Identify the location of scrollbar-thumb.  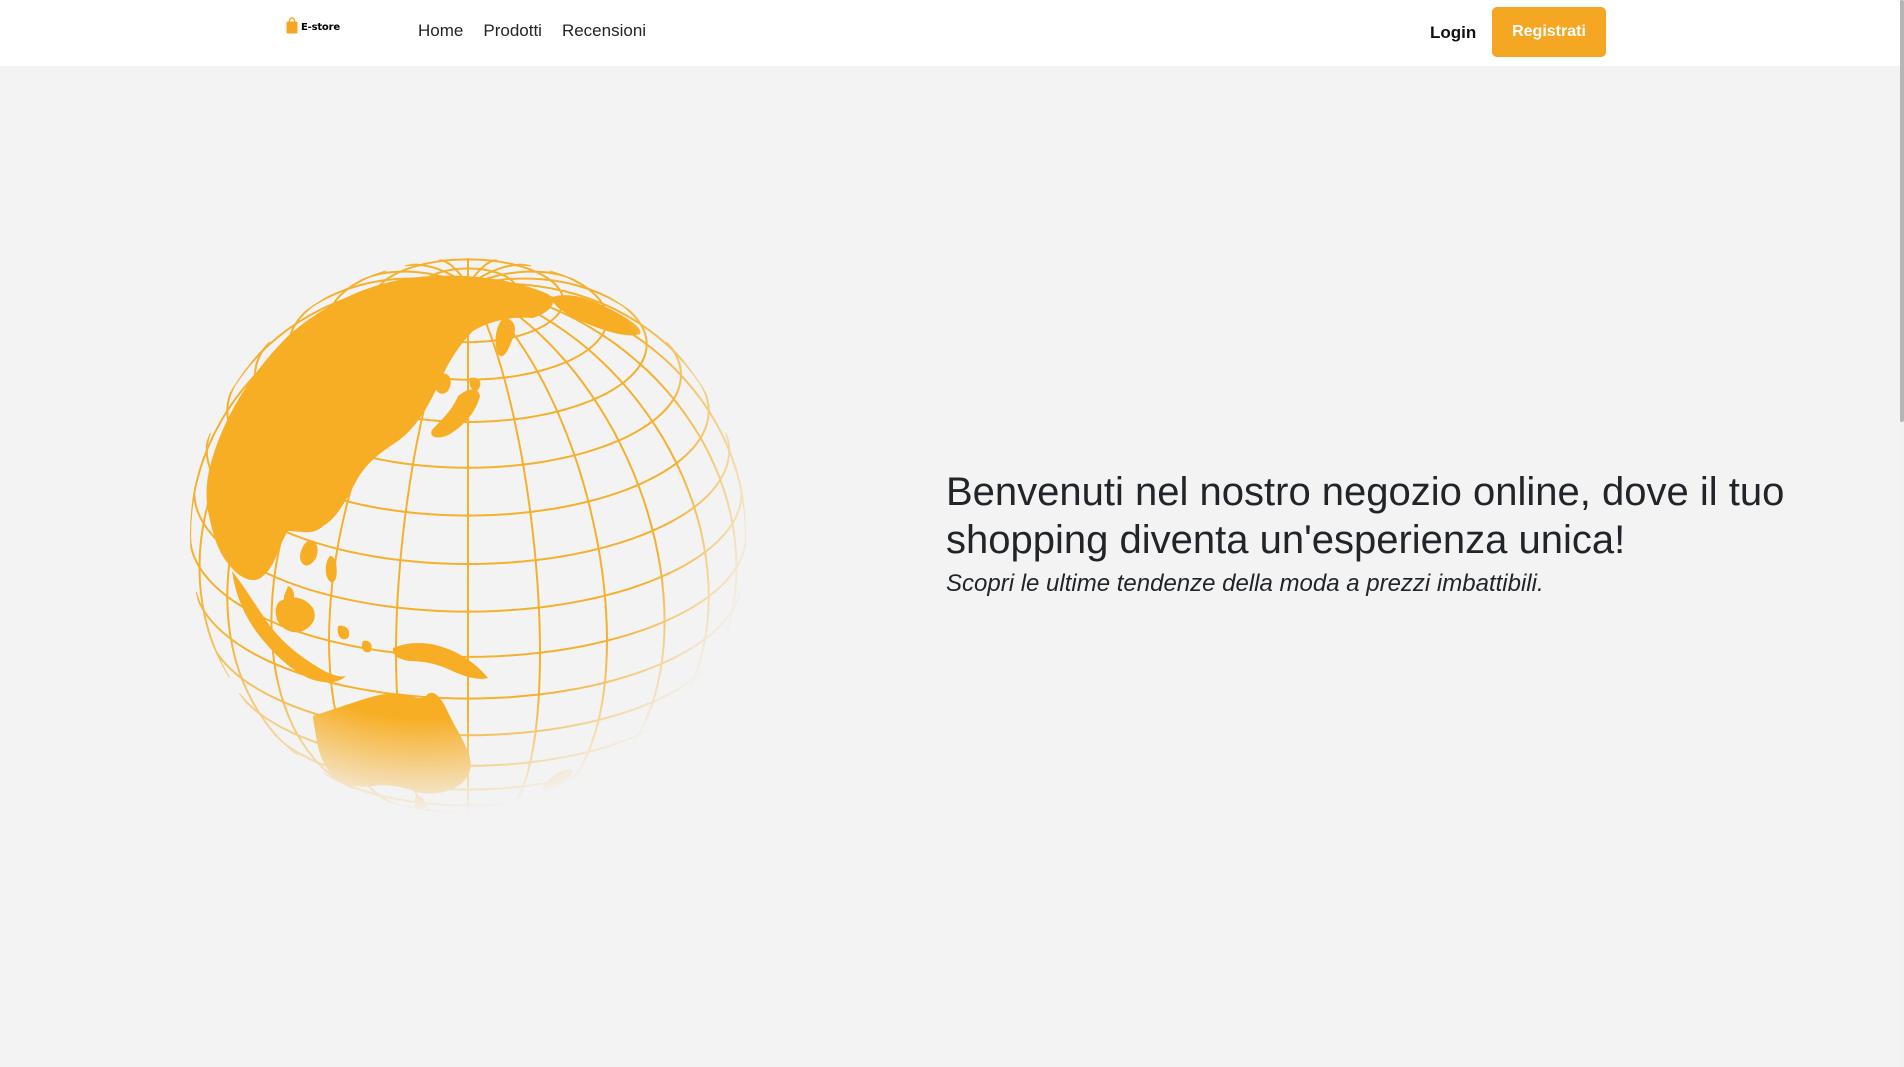
(1902, 211).